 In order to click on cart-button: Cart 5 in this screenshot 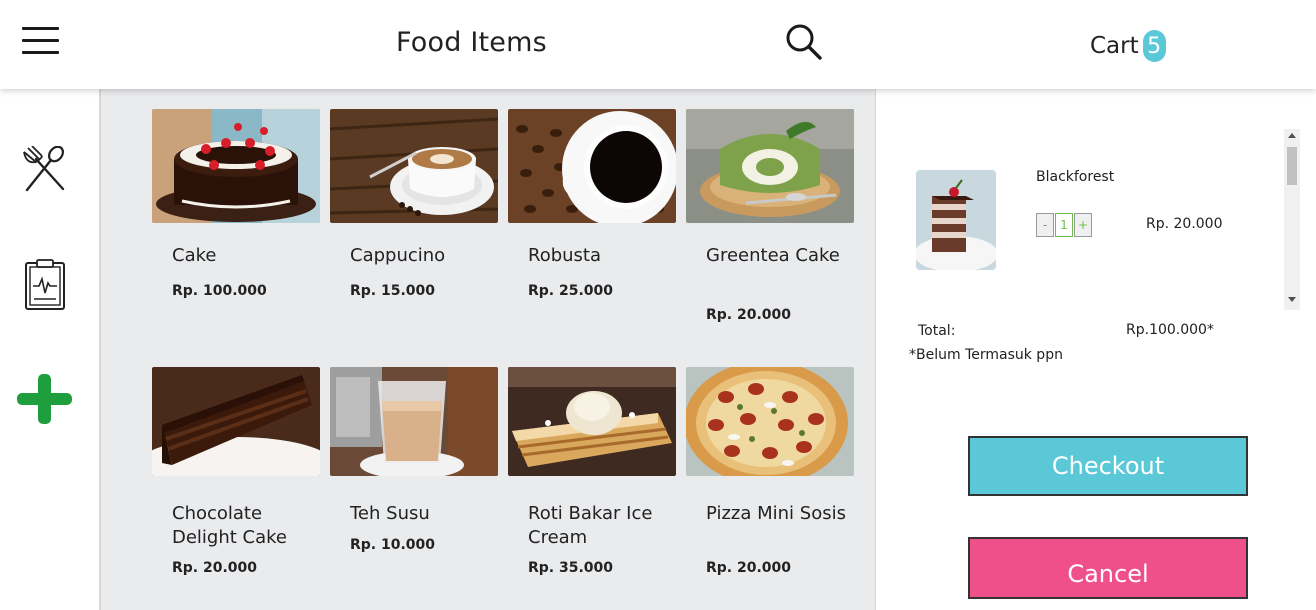, I will do `click(1128, 46)`.